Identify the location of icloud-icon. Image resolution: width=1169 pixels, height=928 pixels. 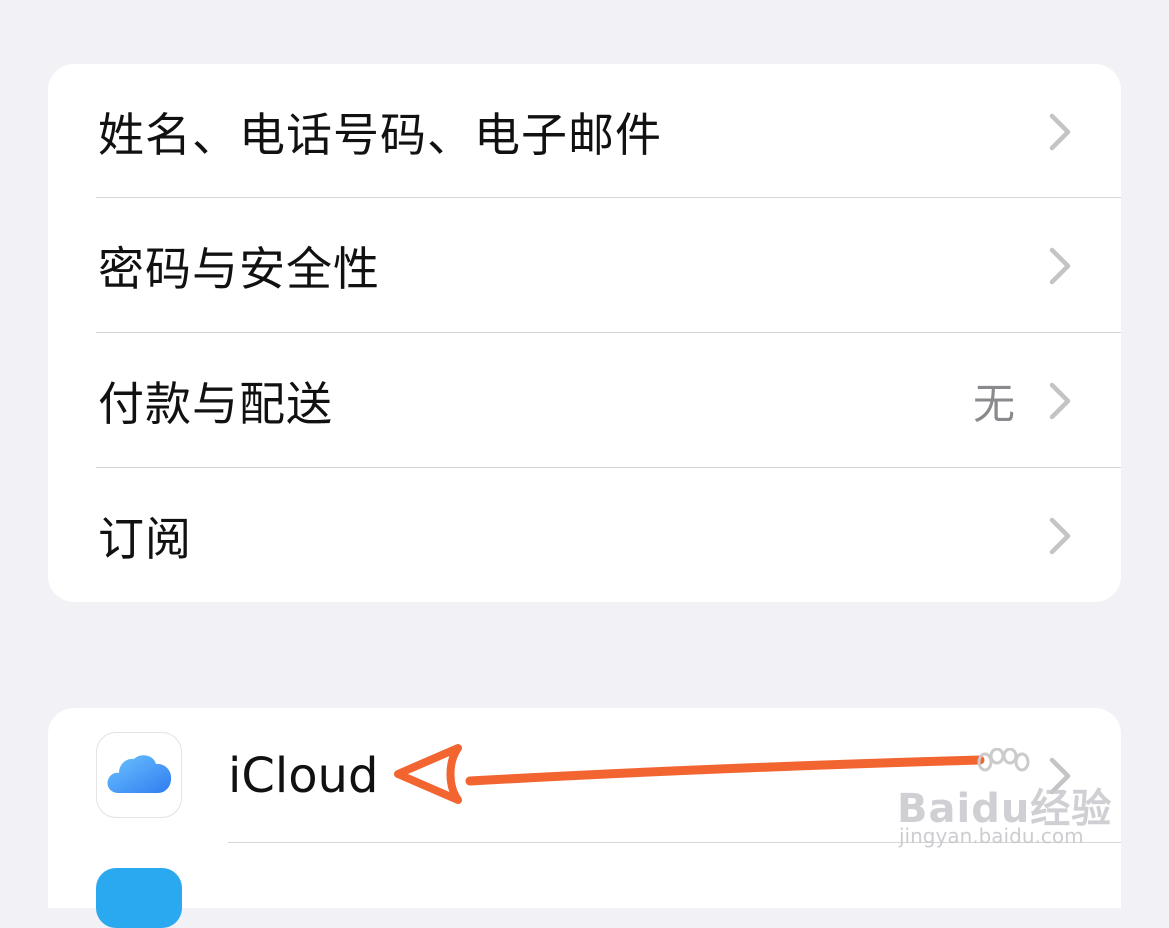
(139, 774).